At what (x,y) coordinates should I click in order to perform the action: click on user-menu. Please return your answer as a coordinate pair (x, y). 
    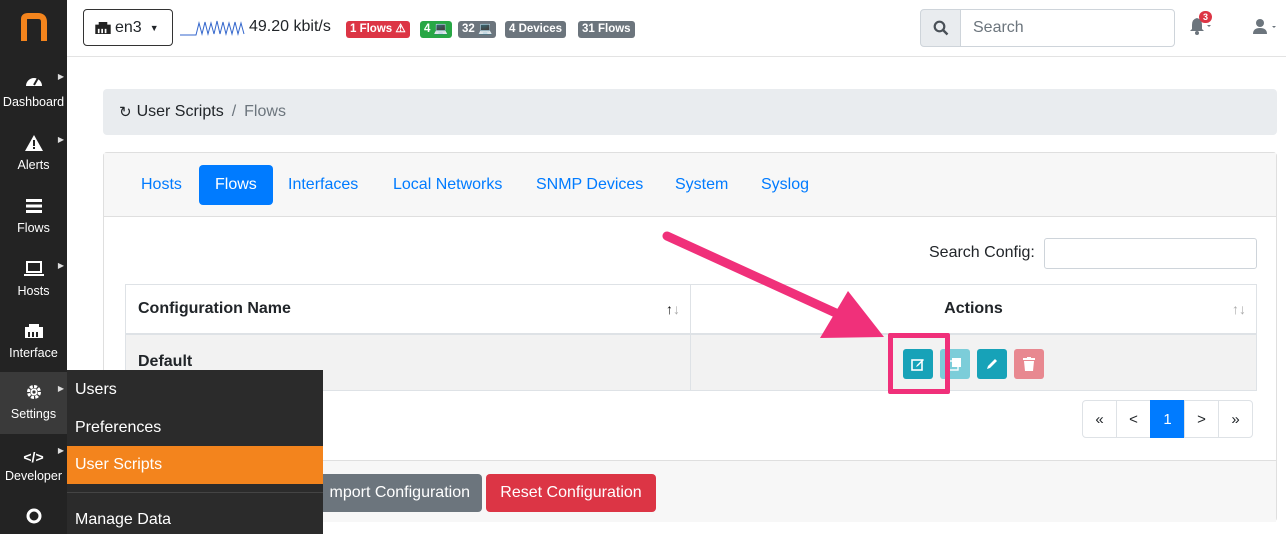
    Looking at the image, I should click on (1266, 29).